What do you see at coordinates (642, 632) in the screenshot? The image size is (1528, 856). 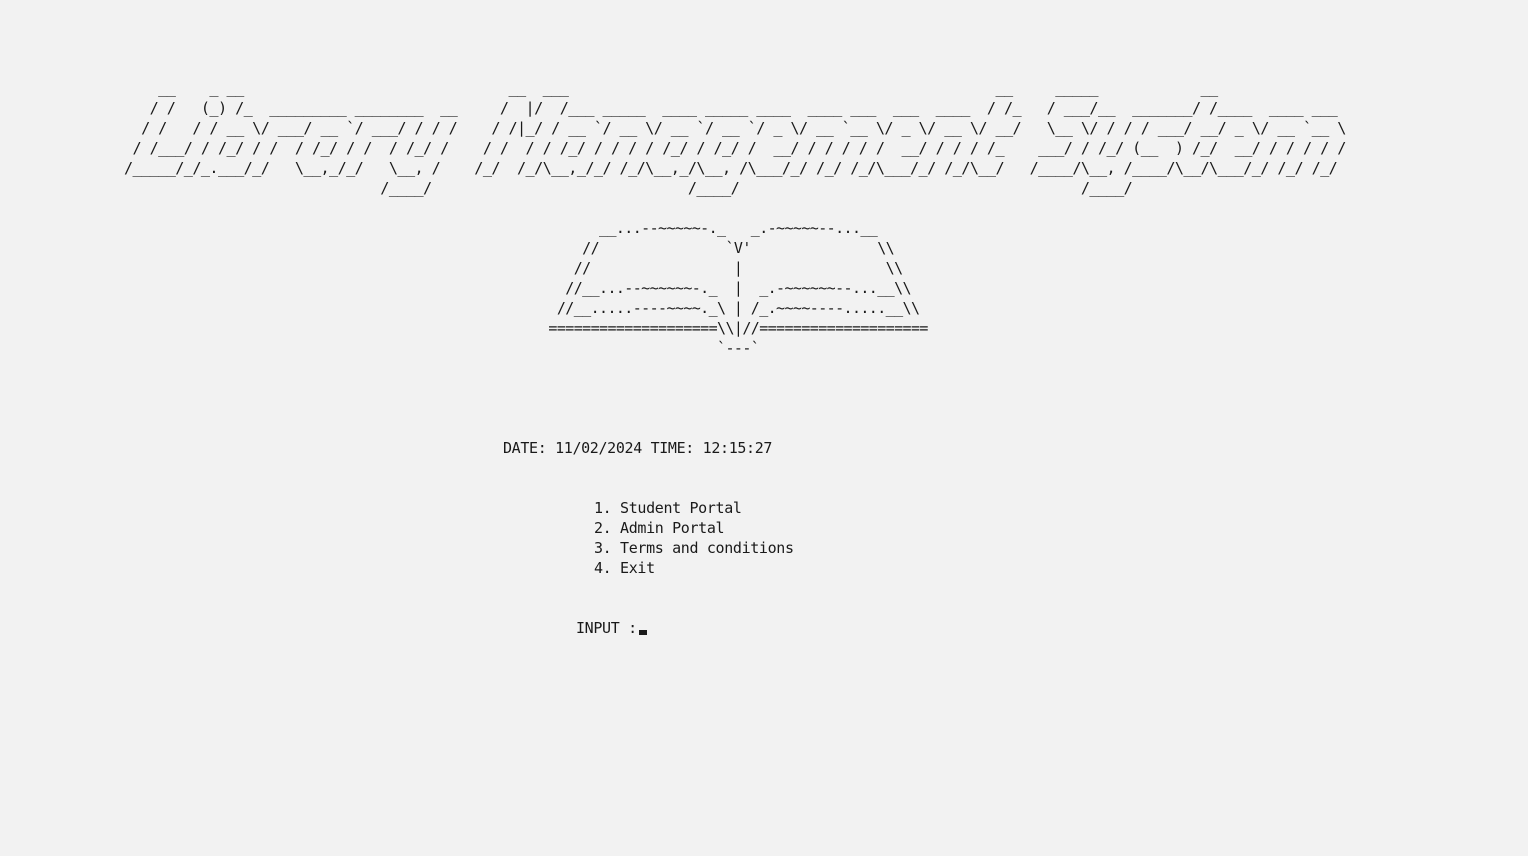 I see `text-cursor-icon` at bounding box center [642, 632].